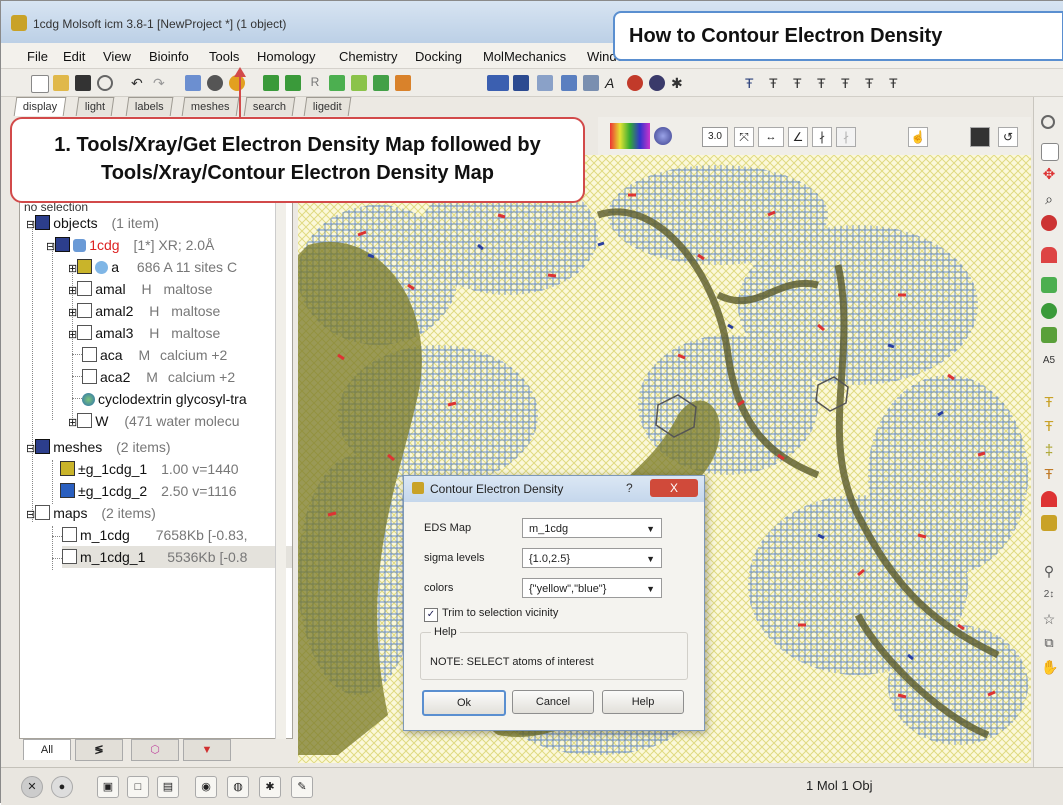 The image size is (1063, 805). Describe the element at coordinates (1049, 285) in the screenshot. I see `select-box-icon` at that location.